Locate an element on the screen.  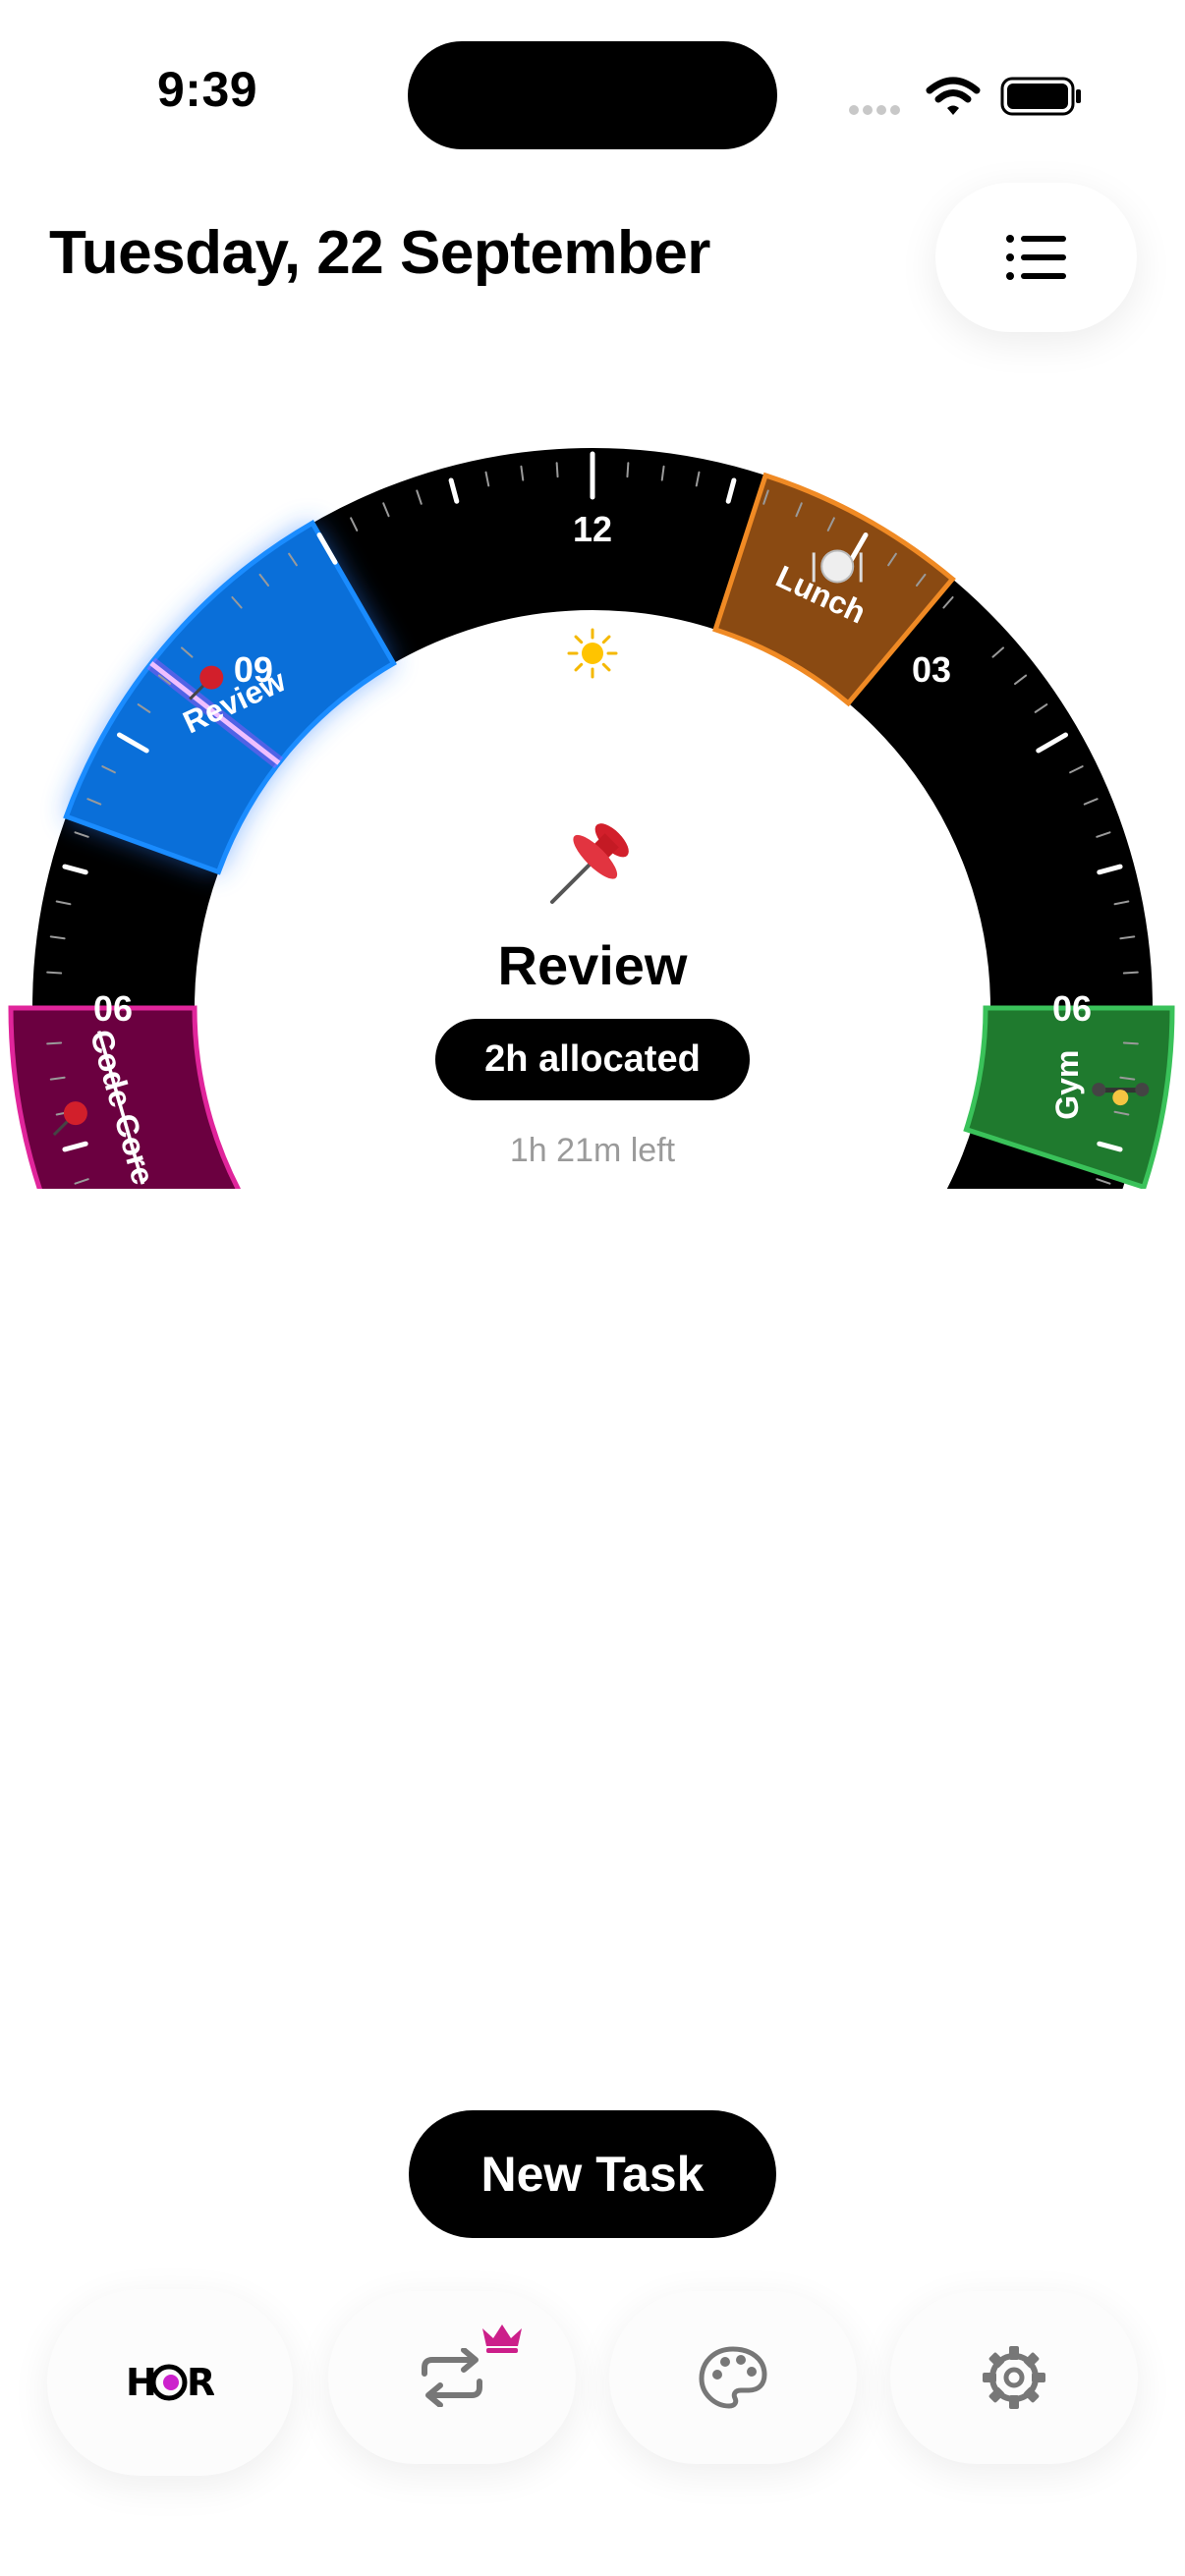
nav-settings is located at coordinates (1014, 2377).